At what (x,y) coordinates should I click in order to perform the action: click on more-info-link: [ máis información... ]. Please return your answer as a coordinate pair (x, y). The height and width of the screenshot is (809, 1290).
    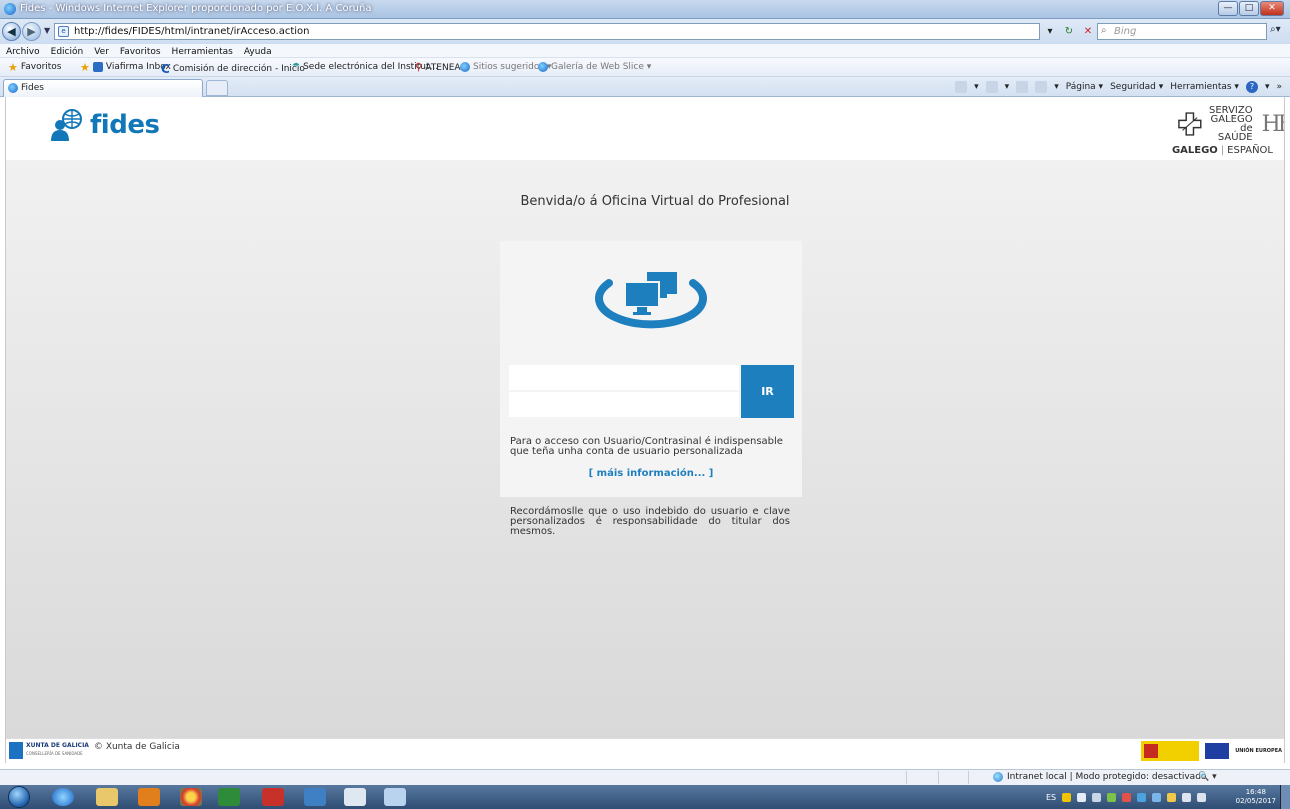
    Looking at the image, I should click on (651, 473).